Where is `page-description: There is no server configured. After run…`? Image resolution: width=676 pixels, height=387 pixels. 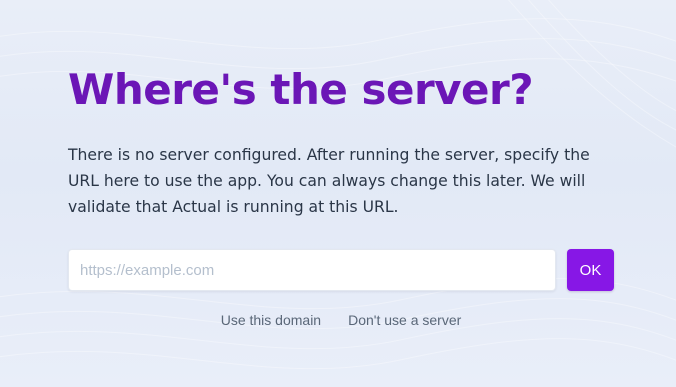
page-description: There is no server configured. After run… is located at coordinates (329, 181).